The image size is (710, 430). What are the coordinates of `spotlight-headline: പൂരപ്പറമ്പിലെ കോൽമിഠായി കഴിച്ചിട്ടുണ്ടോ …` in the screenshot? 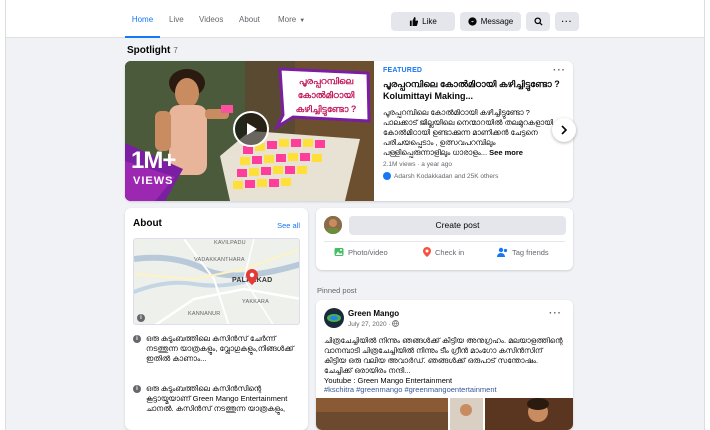 It's located at (473, 90).